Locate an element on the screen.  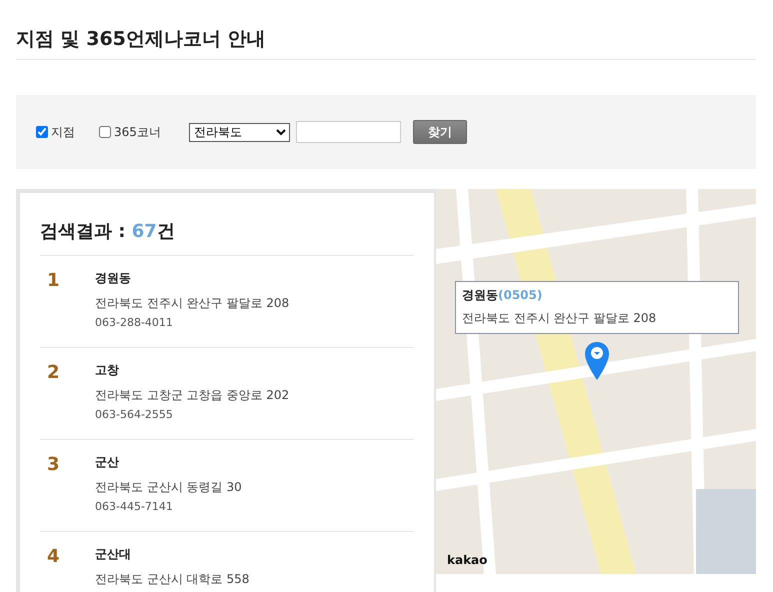
result-number: 4 is located at coordinates (53, 557).